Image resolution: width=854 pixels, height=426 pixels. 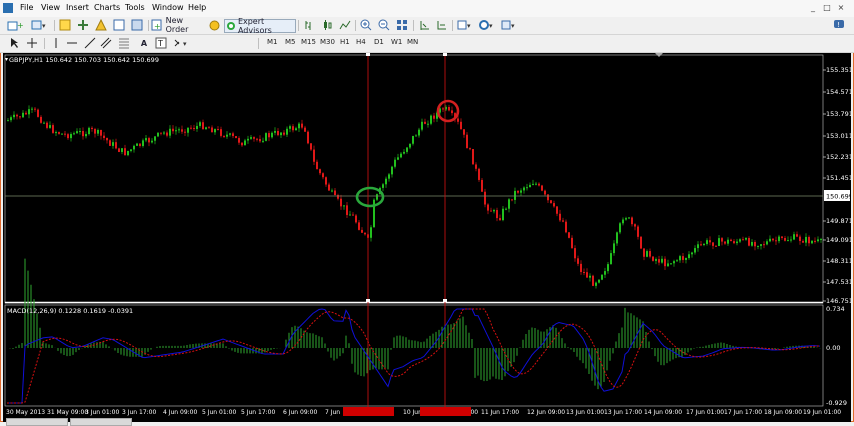 I want to click on timeframe-m5: M5, so click(x=290, y=42).